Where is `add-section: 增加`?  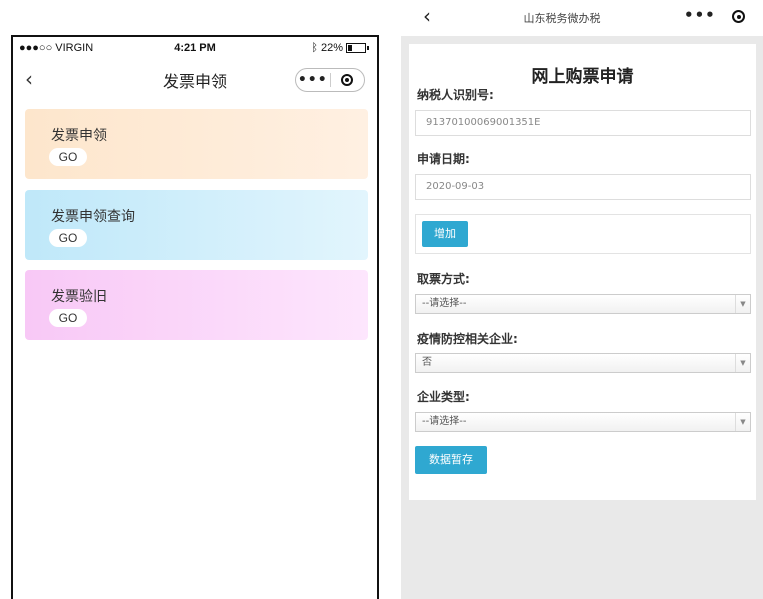
add-section: 增加 is located at coordinates (583, 234).